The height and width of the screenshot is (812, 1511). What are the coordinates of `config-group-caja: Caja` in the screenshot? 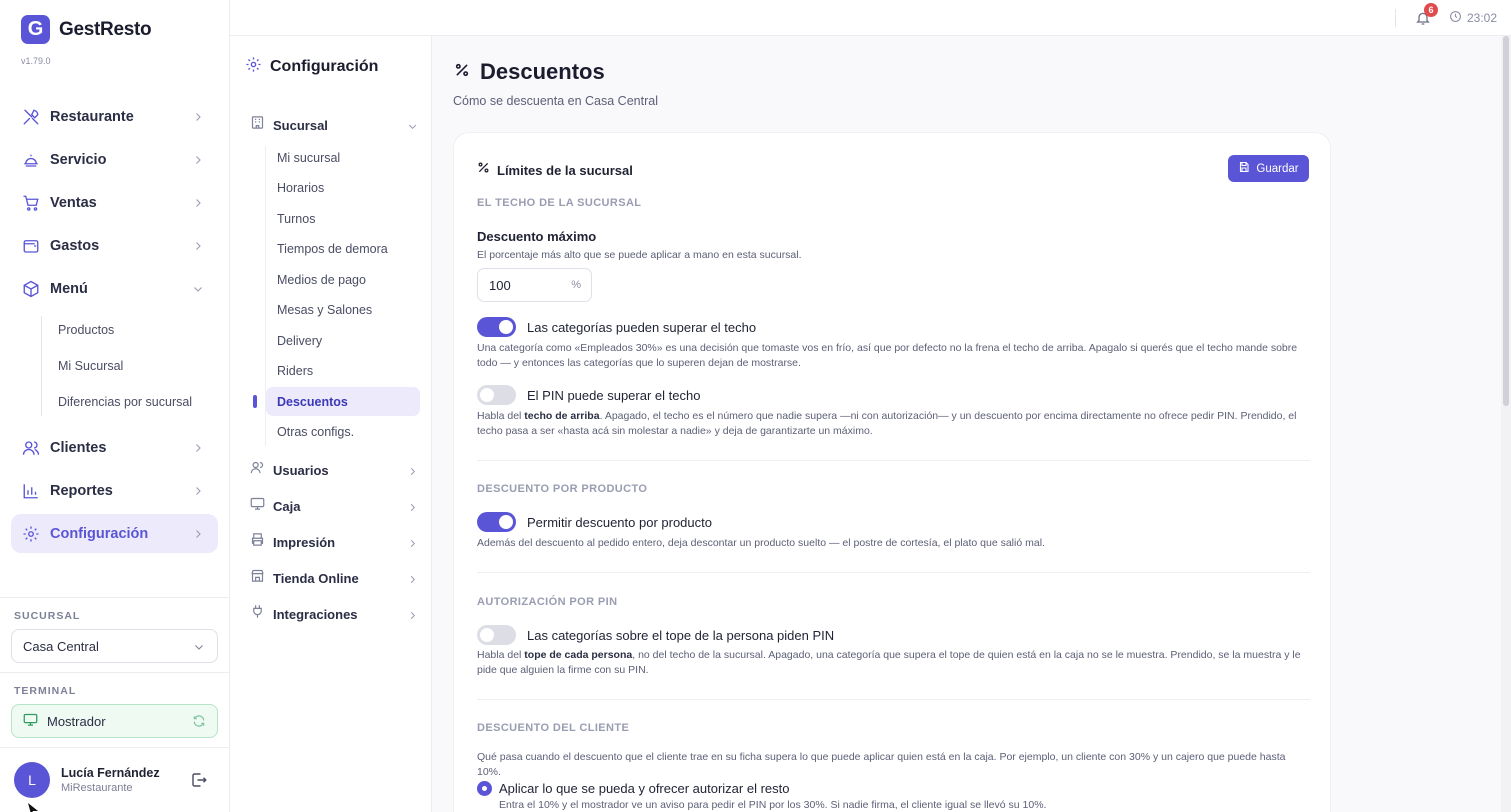 It's located at (335, 506).